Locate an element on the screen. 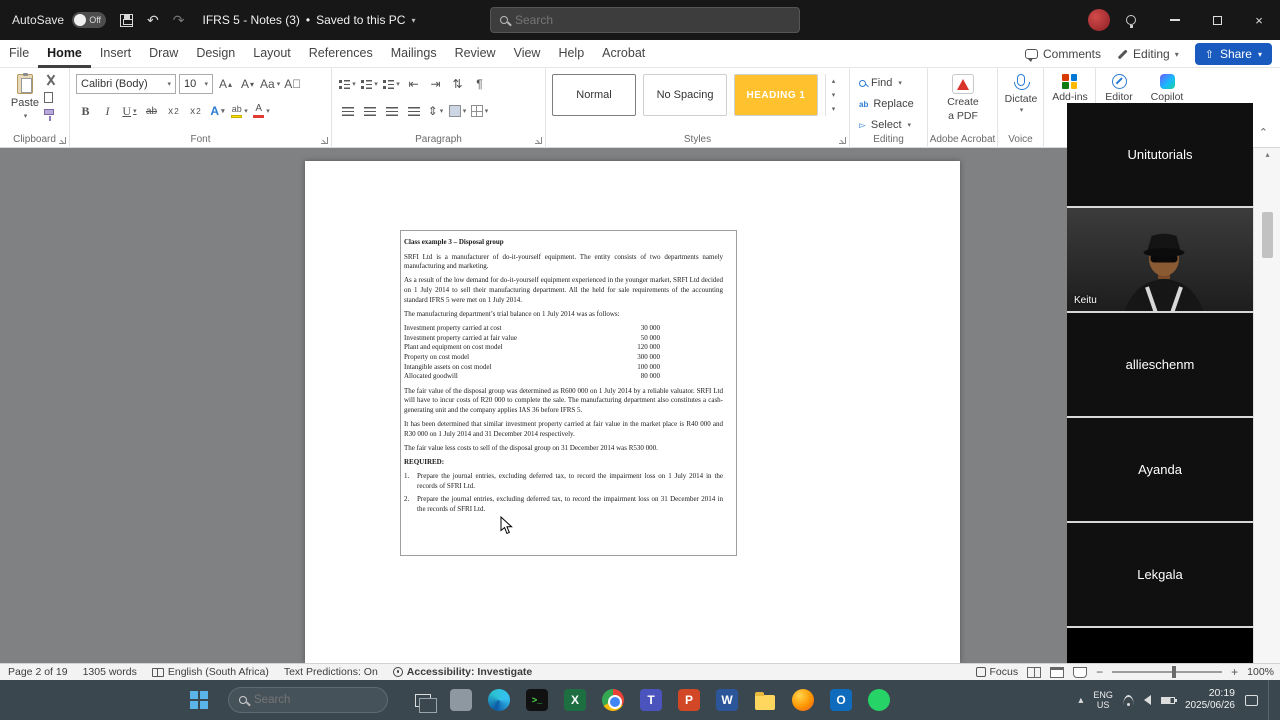 The image size is (1280, 720). subscript-button: x2 is located at coordinates (173, 111).